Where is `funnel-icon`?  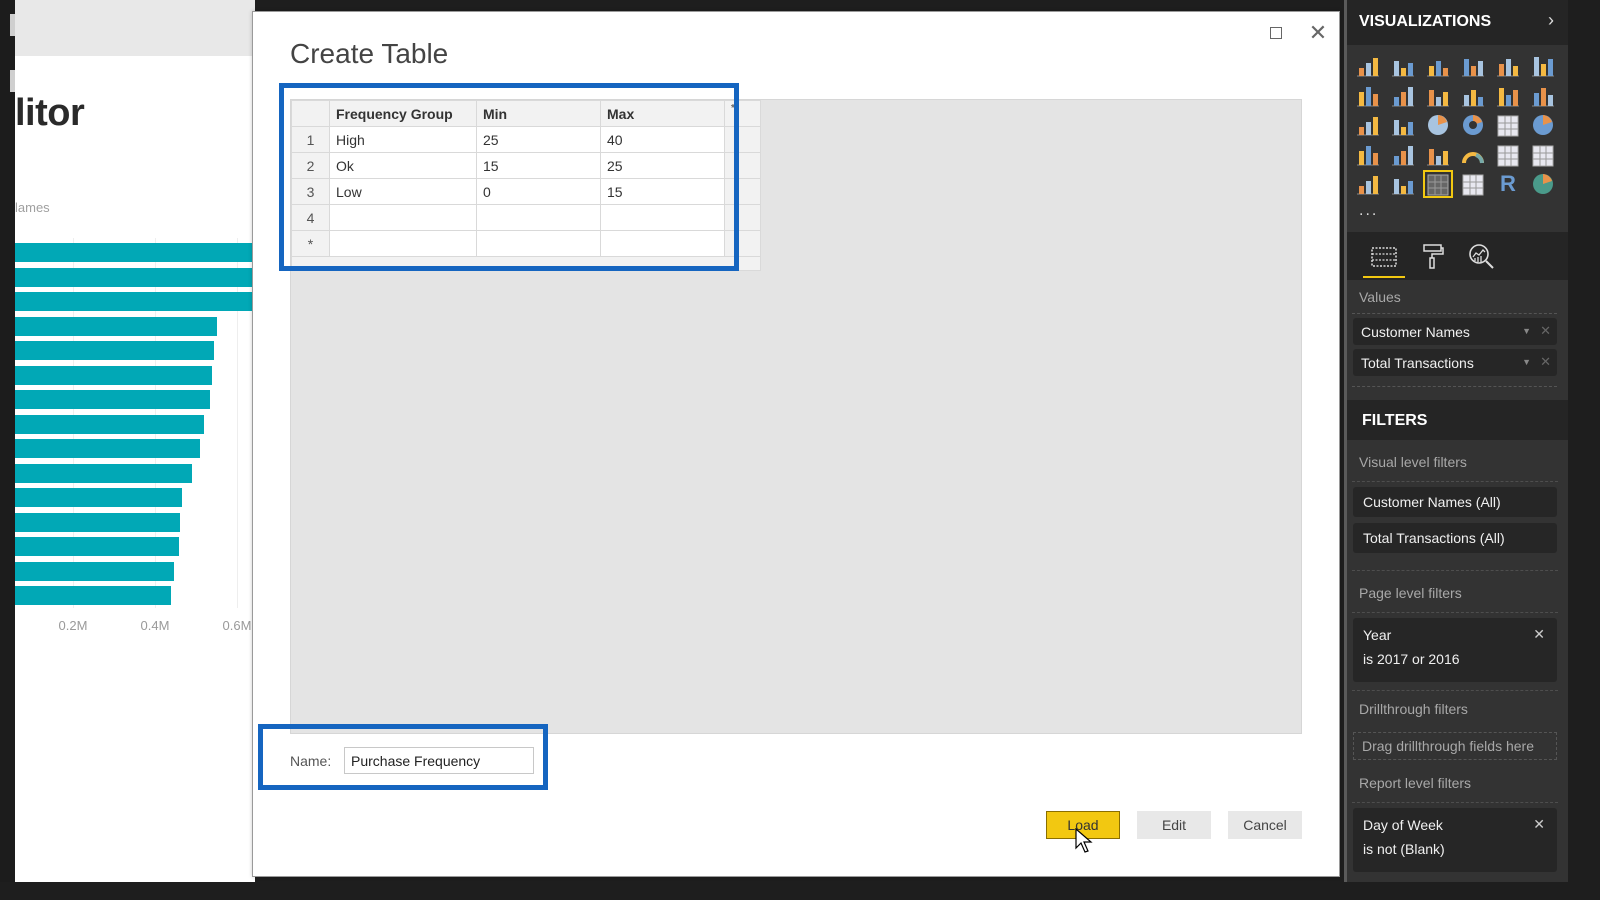 funnel-icon is located at coordinates (1438, 155).